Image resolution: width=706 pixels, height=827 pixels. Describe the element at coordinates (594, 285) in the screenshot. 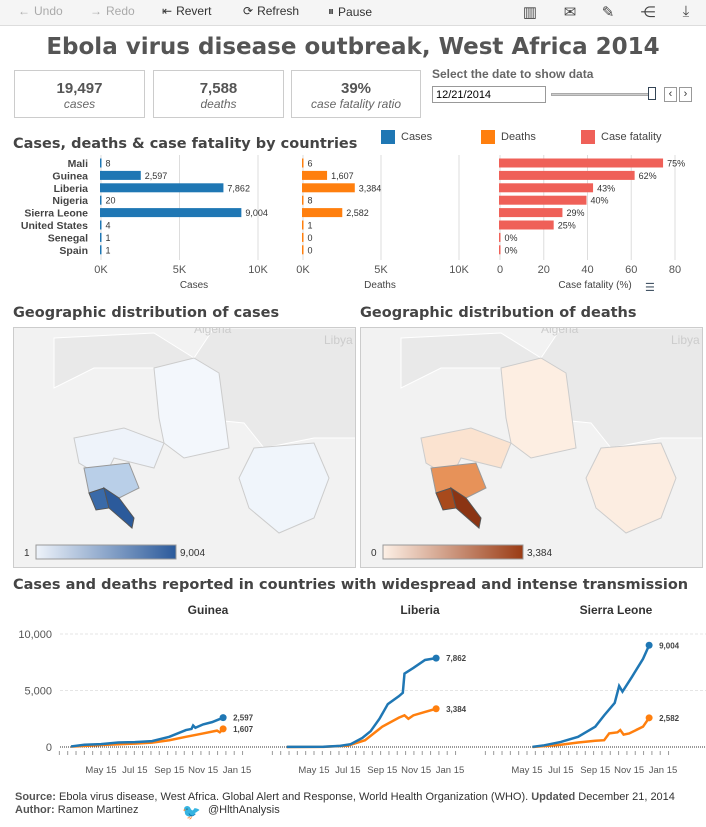

I see `axis-title: Case fatality (%)` at that location.